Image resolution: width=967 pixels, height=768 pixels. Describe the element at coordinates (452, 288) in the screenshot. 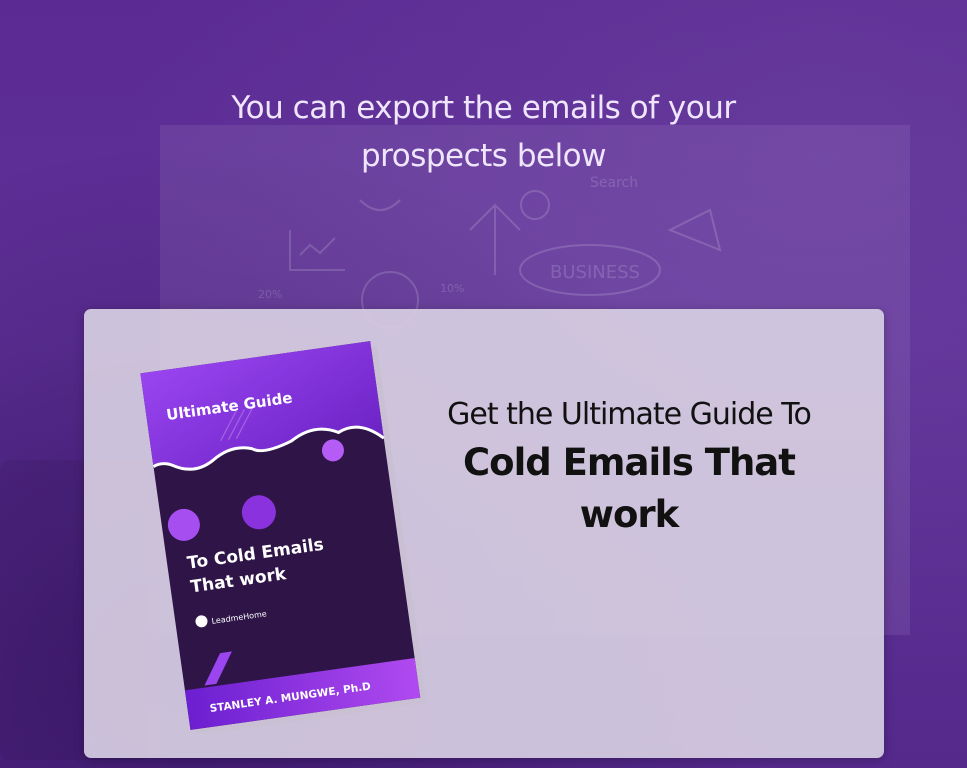

I see `sketch-percent-mid: 10%` at that location.